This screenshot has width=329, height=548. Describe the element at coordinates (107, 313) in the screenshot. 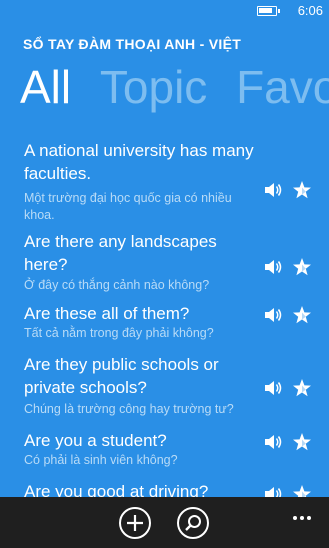

I see `phrase-english: Are these all of them?` at that location.